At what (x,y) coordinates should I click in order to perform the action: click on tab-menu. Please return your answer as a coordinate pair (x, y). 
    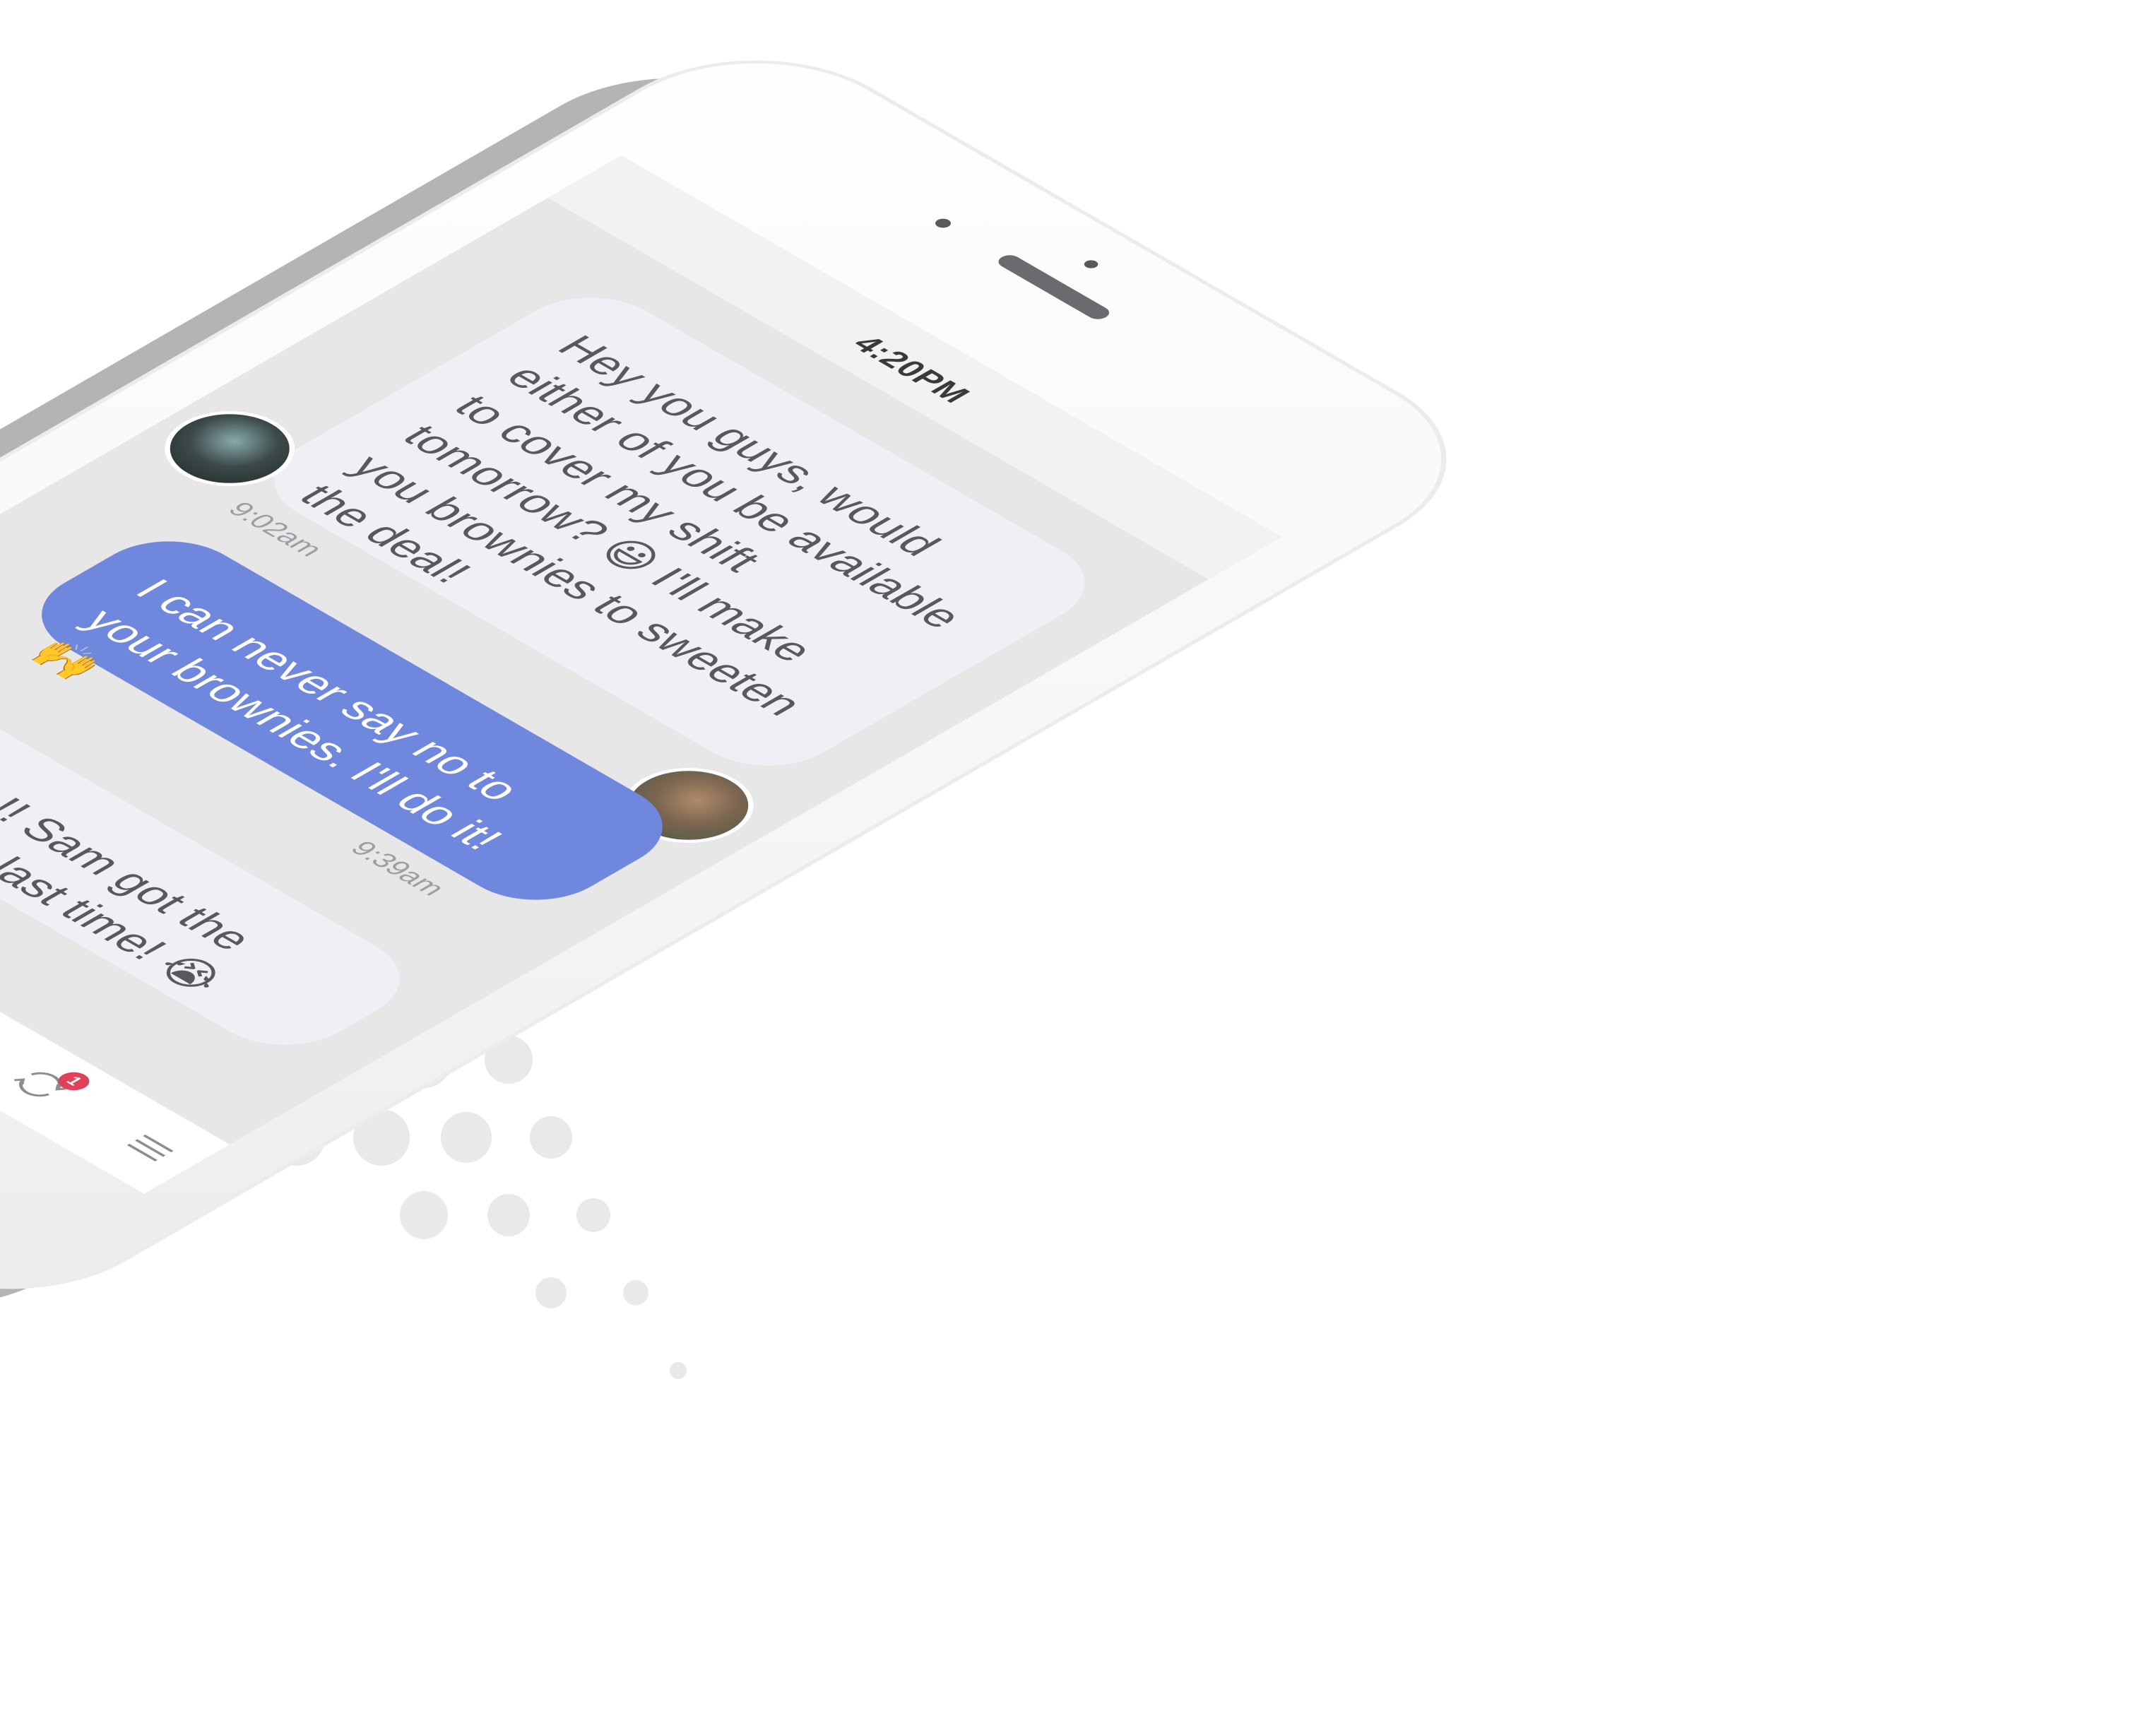
    Looking at the image, I should click on (150, 1148).